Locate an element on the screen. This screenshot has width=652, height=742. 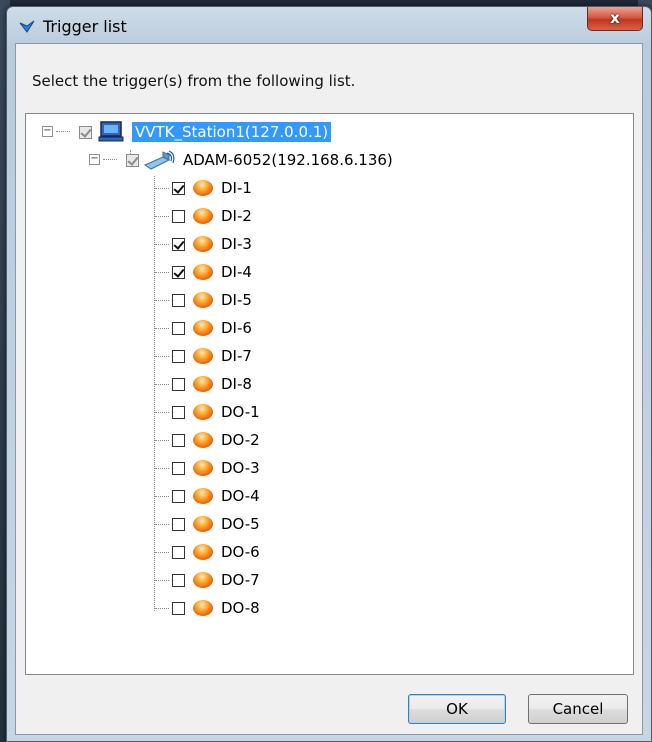
device-label: ADAM-6052(192.168.6.136) is located at coordinates (288, 160).